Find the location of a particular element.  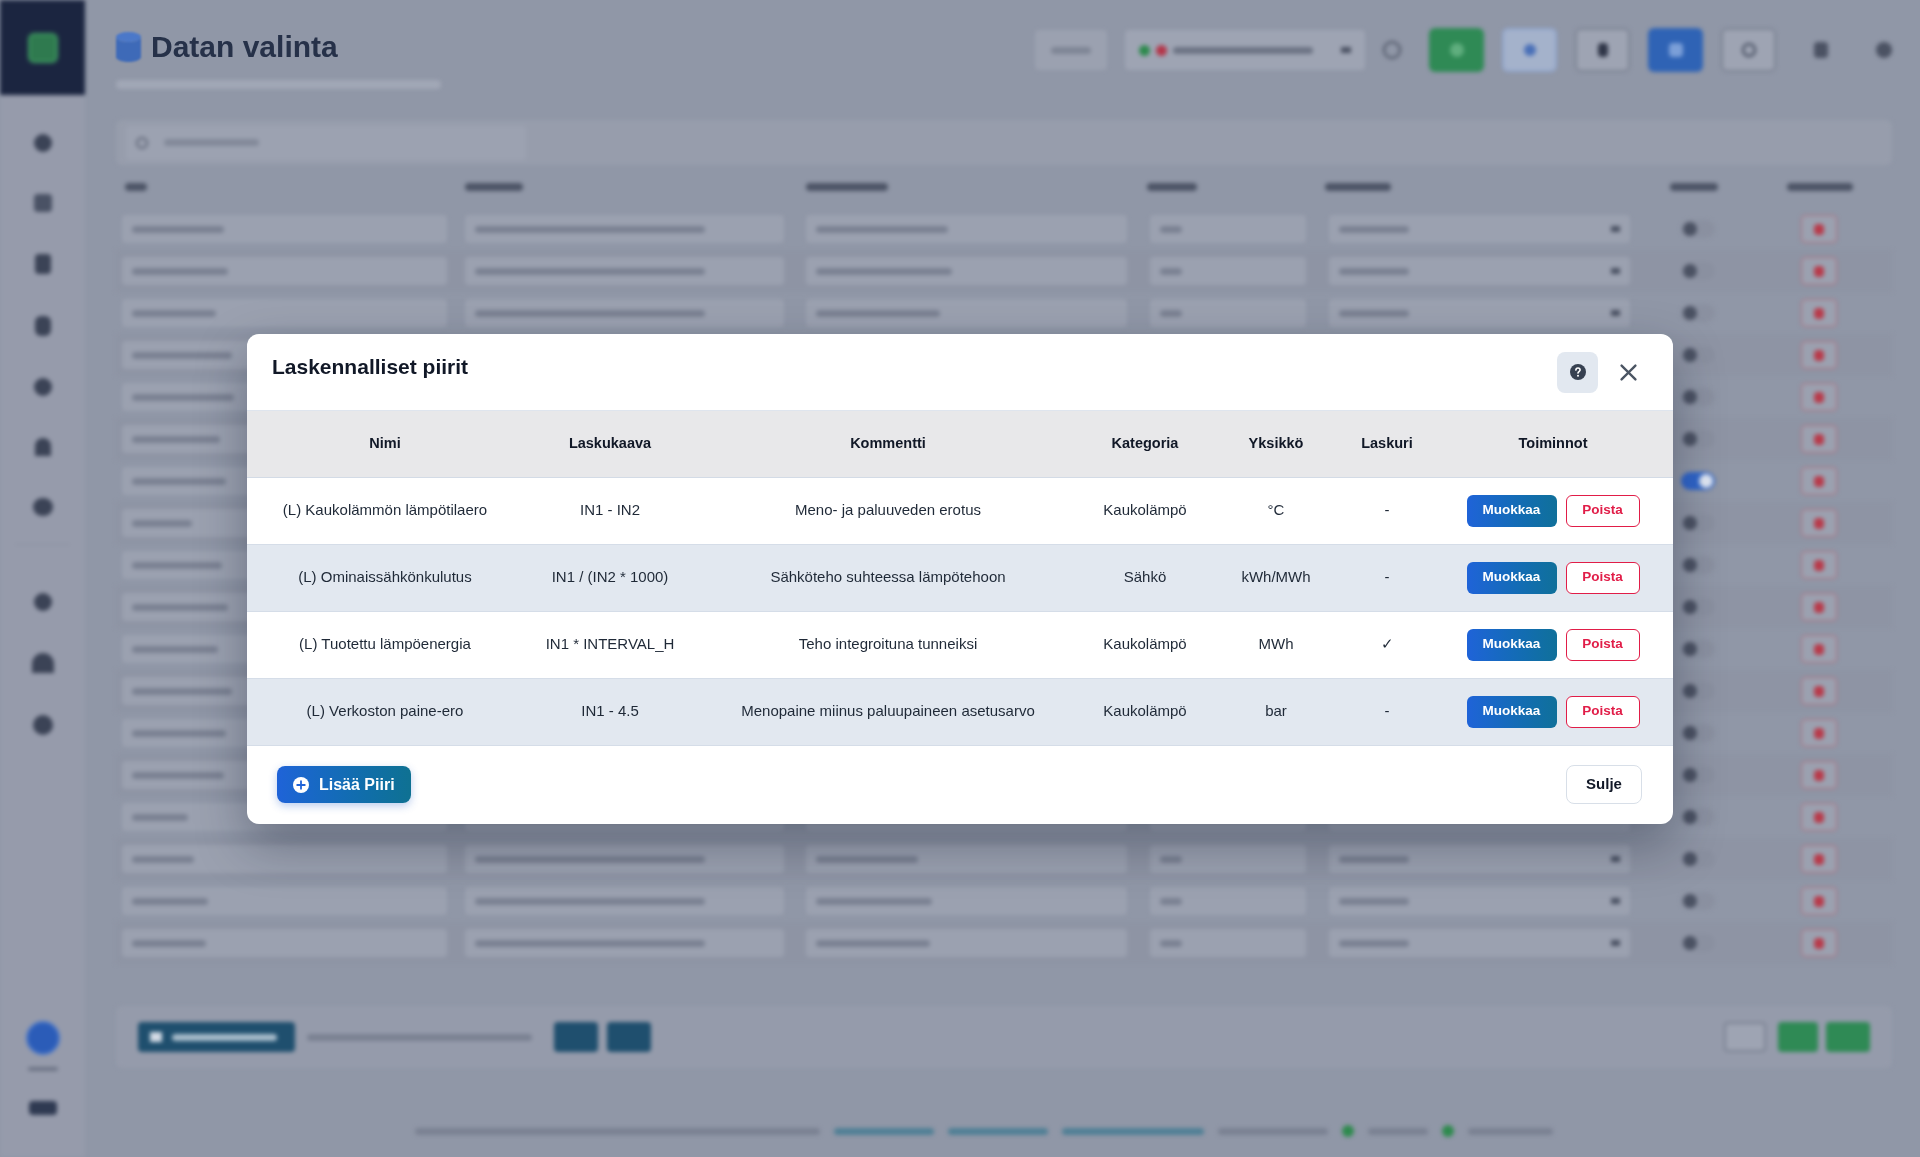

column-header: Laskukaava is located at coordinates (610, 443).